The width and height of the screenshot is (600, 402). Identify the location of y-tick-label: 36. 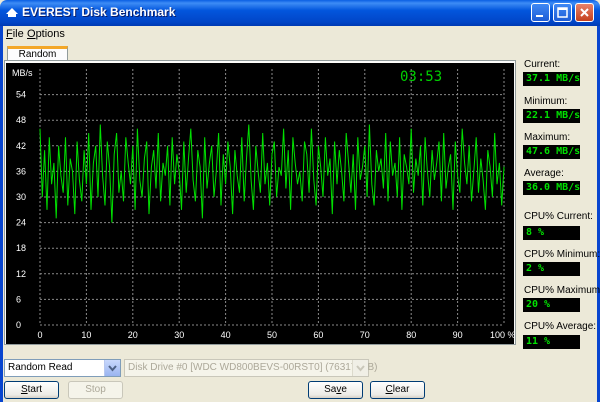
(21, 171).